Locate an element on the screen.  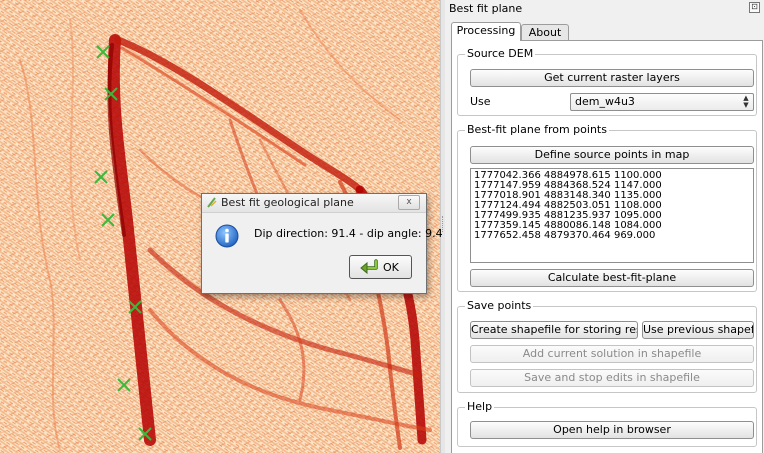
define-source-points-button: Define source points in map is located at coordinates (612, 155).